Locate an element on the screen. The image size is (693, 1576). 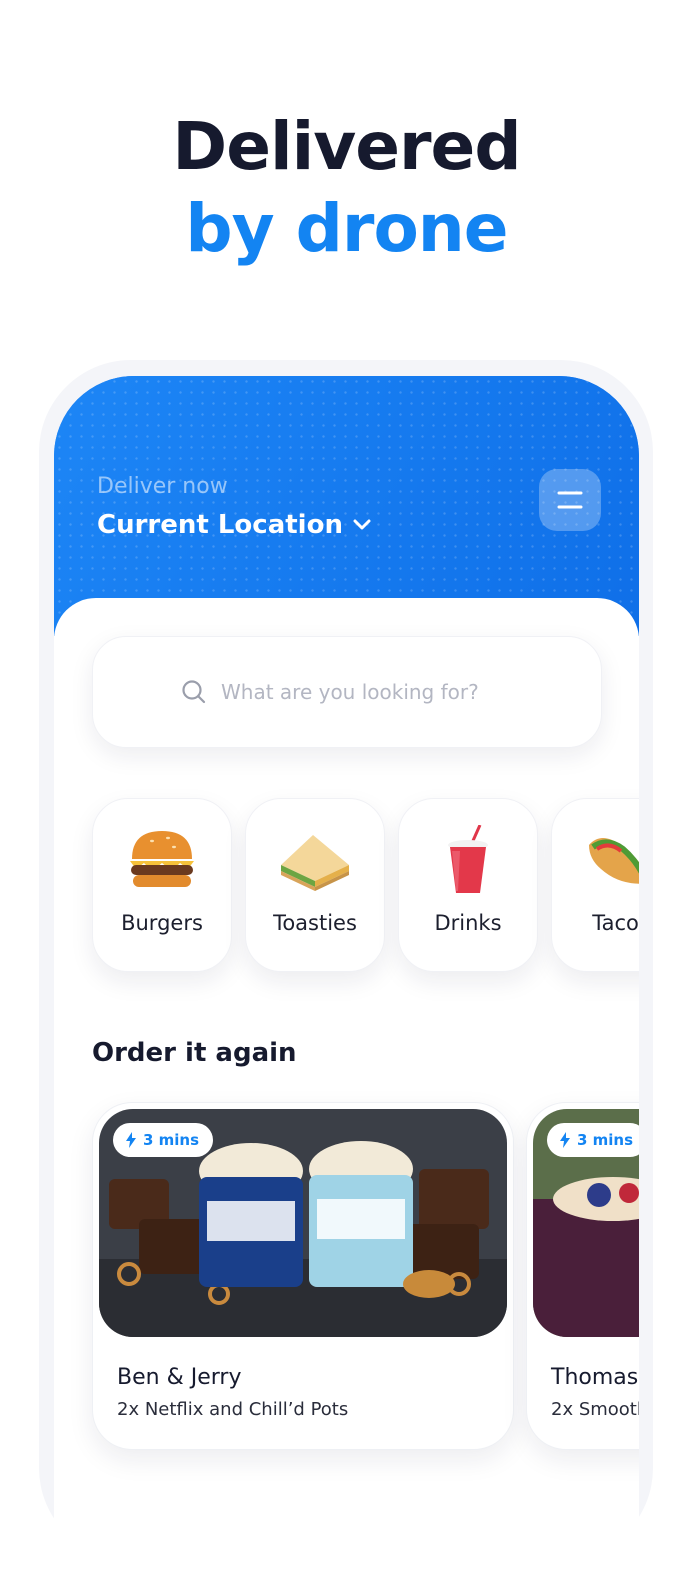
order-card: 3 mins Thomas 2x Smoothie is located at coordinates (582, 1276).